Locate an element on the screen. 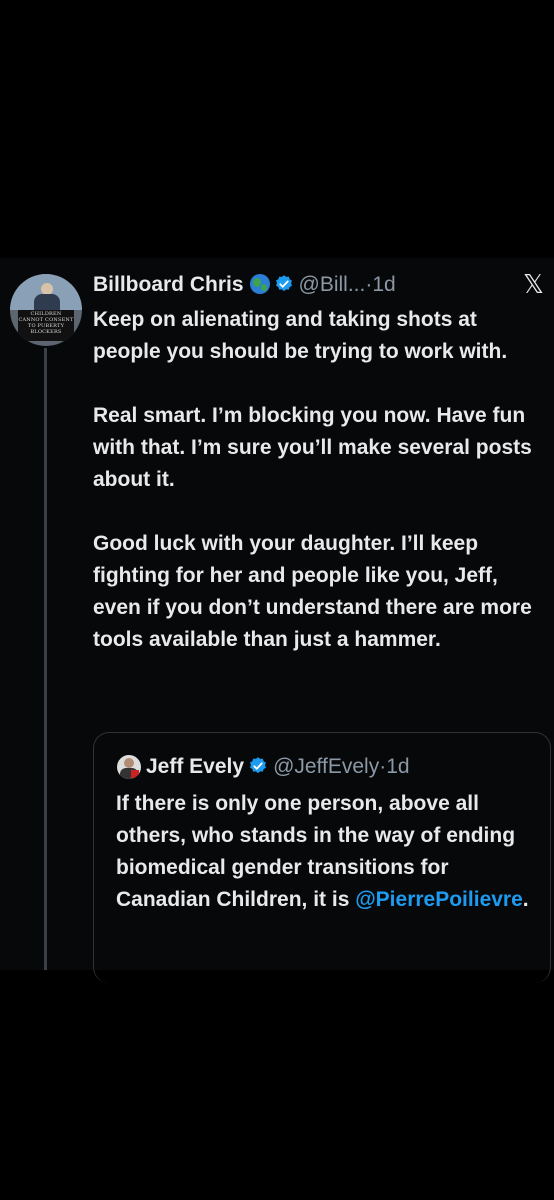 The height and width of the screenshot is (1200, 554). thread-line is located at coordinates (45, 659).